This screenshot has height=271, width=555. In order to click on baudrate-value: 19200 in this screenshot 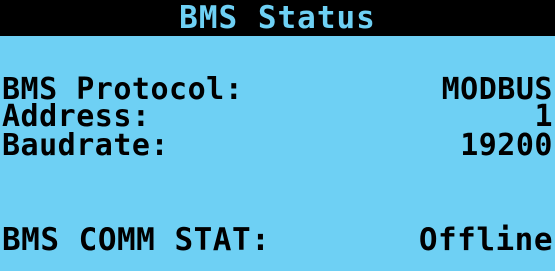, I will do `click(506, 145)`.